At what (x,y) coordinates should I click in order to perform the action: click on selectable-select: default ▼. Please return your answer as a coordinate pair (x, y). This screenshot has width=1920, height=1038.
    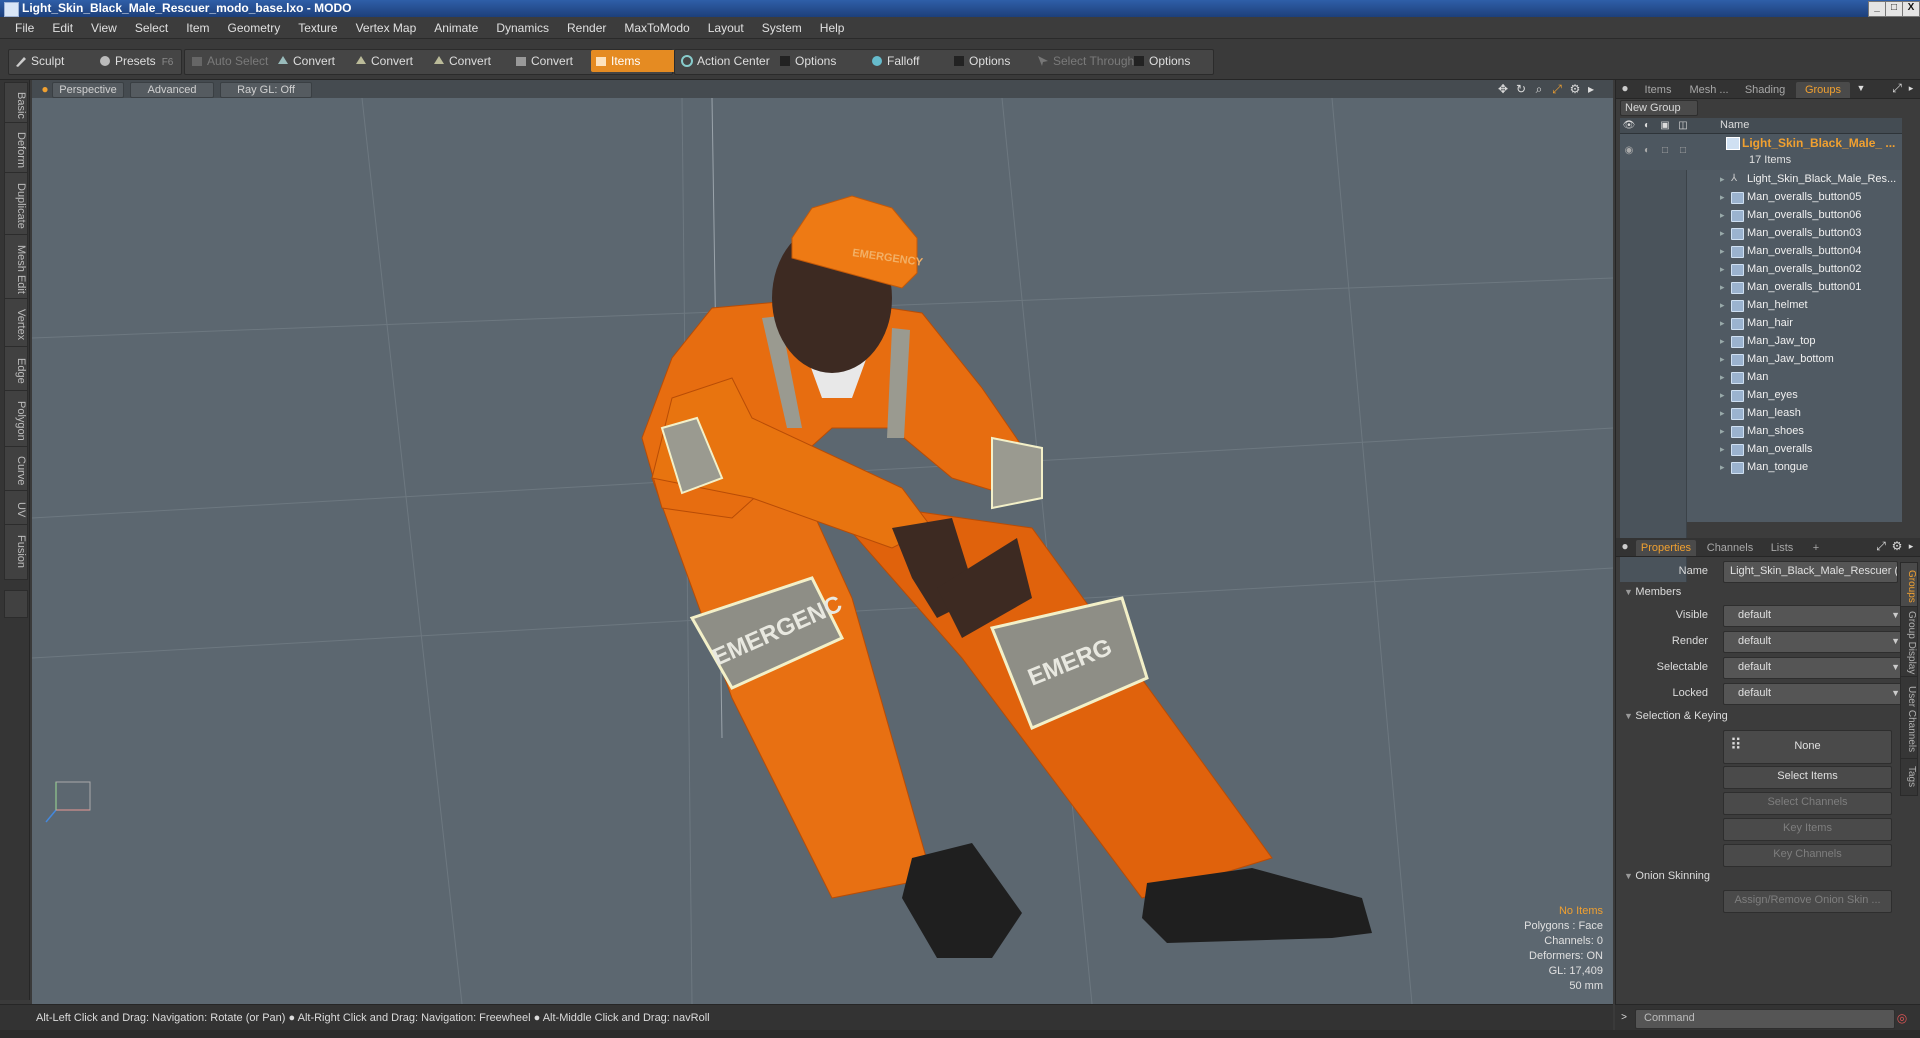
    Looking at the image, I should click on (1814, 668).